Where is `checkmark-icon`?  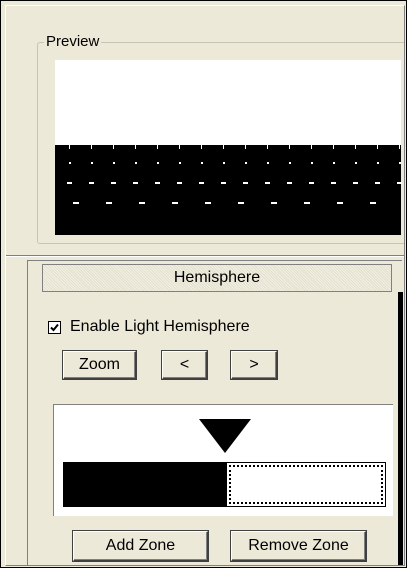
checkmark-icon is located at coordinates (54, 327).